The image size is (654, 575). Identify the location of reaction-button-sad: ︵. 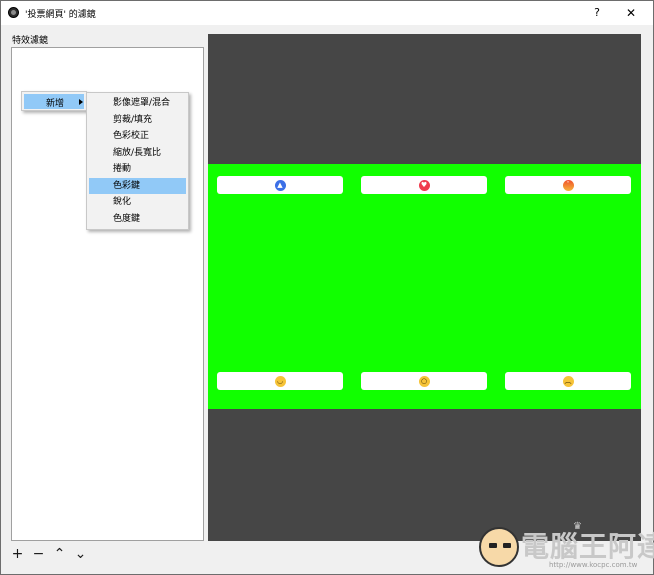
(568, 381).